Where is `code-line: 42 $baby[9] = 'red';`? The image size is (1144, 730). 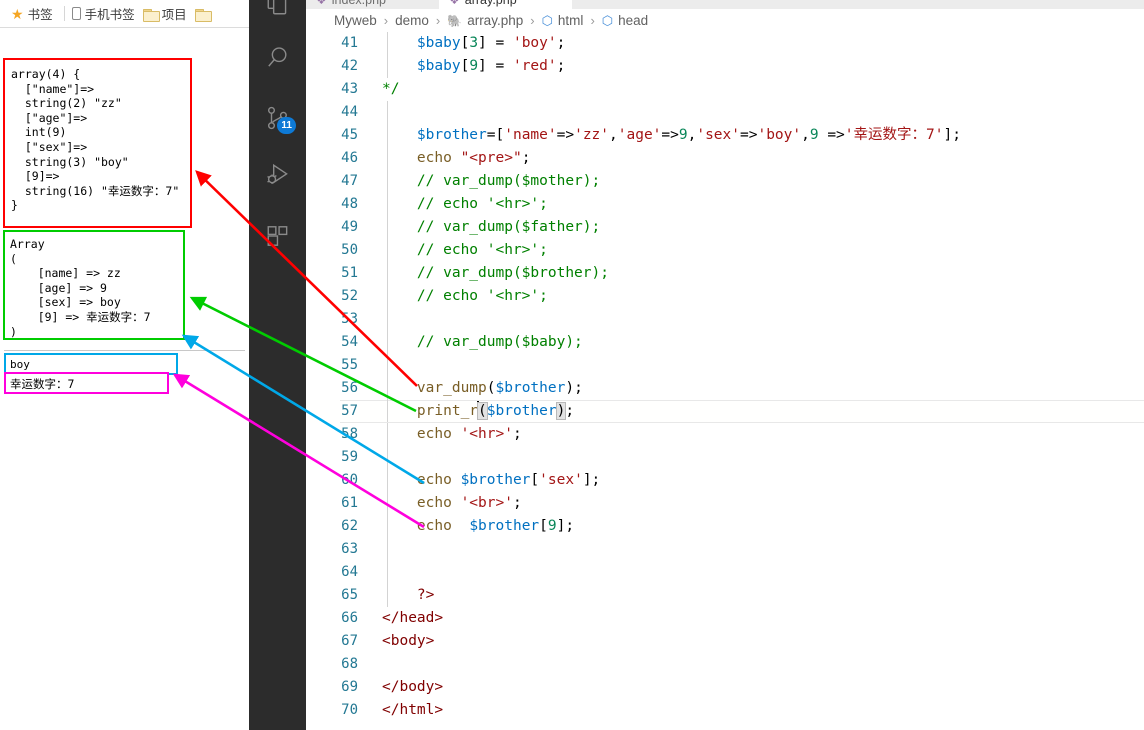
code-line: 42 $baby[9] = 'red'; is located at coordinates (725, 66).